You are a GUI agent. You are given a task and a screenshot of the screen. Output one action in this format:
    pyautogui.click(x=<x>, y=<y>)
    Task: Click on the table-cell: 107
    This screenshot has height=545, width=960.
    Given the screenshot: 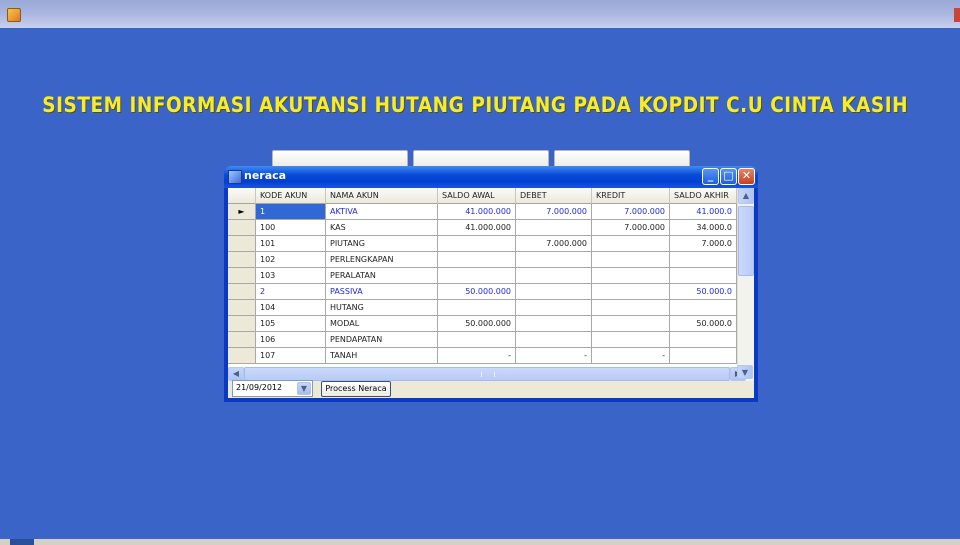 What is the action you would take?
    pyautogui.click(x=291, y=356)
    